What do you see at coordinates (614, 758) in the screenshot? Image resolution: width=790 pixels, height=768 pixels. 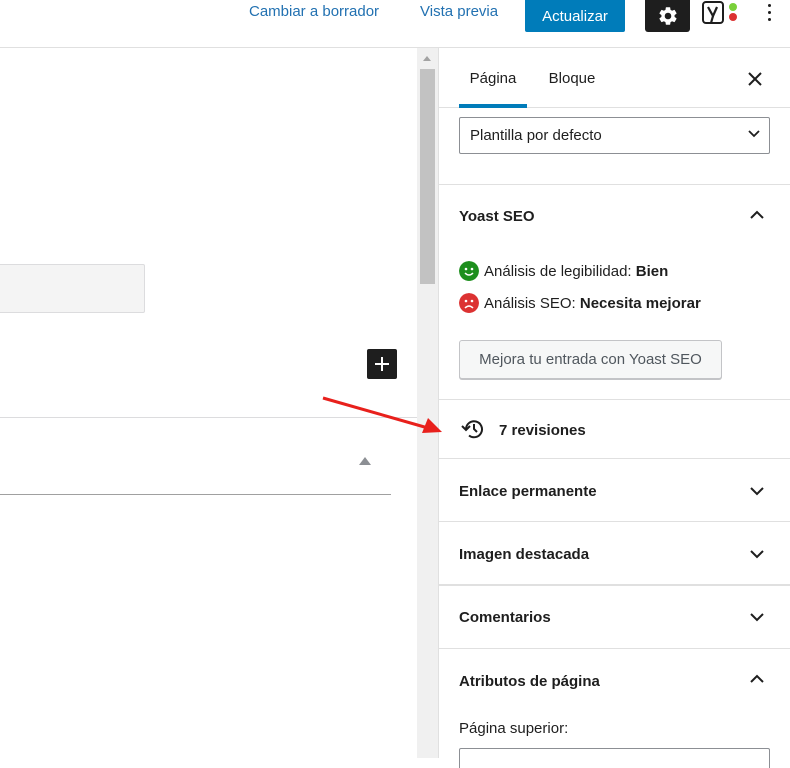 I see `parent-page-select` at bounding box center [614, 758].